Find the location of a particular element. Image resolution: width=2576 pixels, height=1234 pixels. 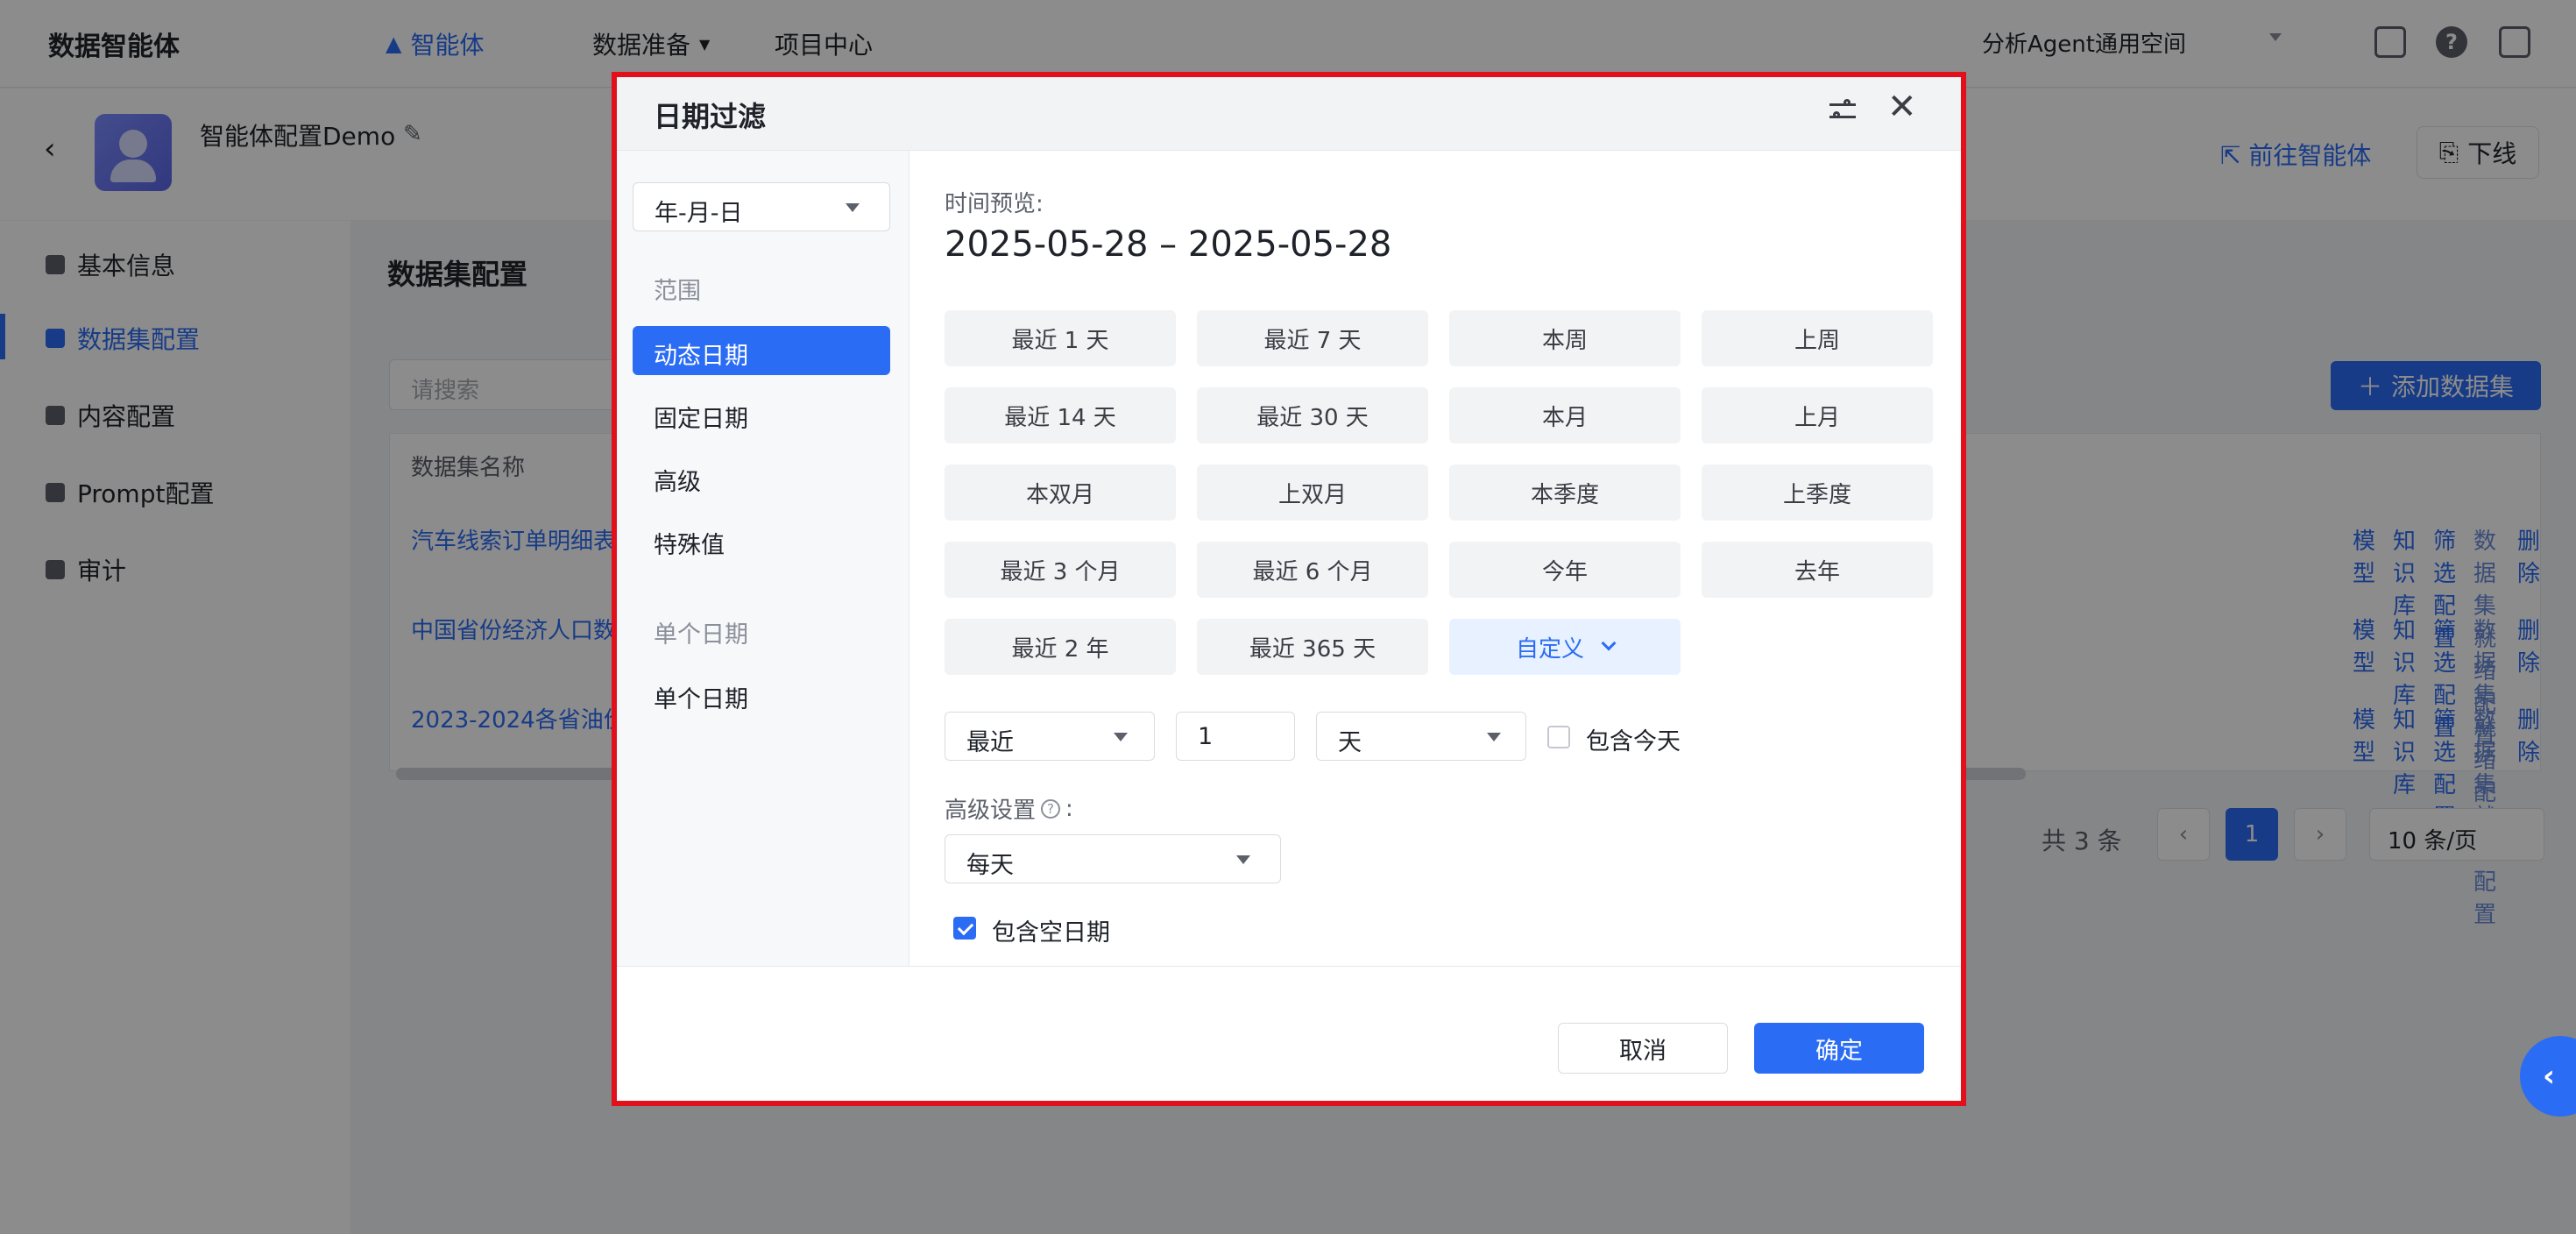

chevron-down-icon is located at coordinates (1609, 643).